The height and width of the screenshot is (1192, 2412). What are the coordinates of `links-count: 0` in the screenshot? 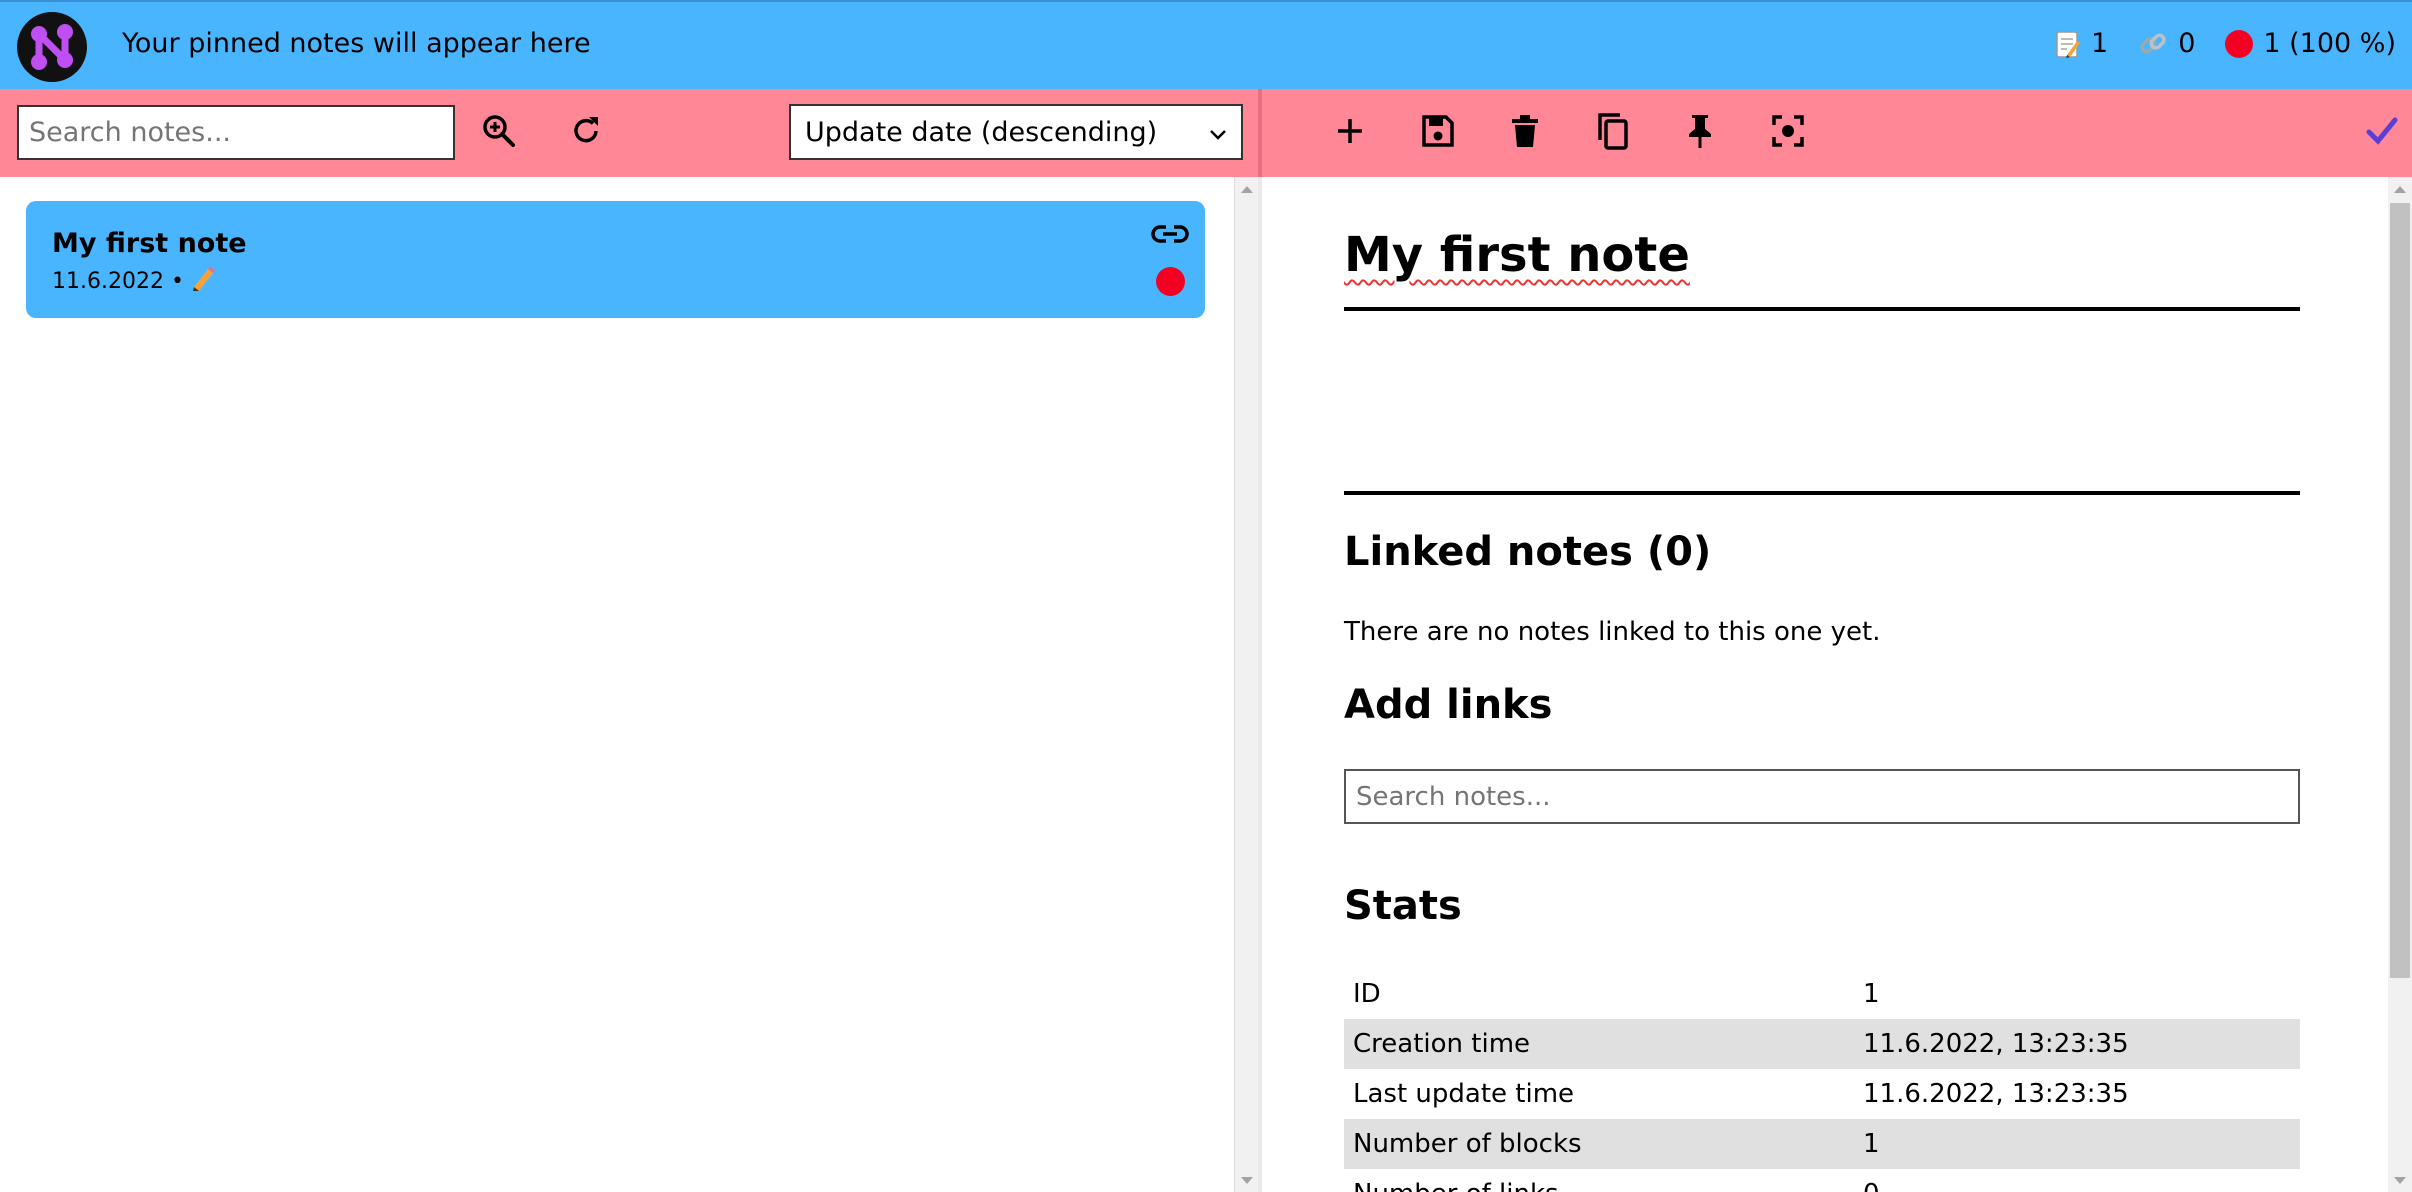 It's located at (2187, 43).